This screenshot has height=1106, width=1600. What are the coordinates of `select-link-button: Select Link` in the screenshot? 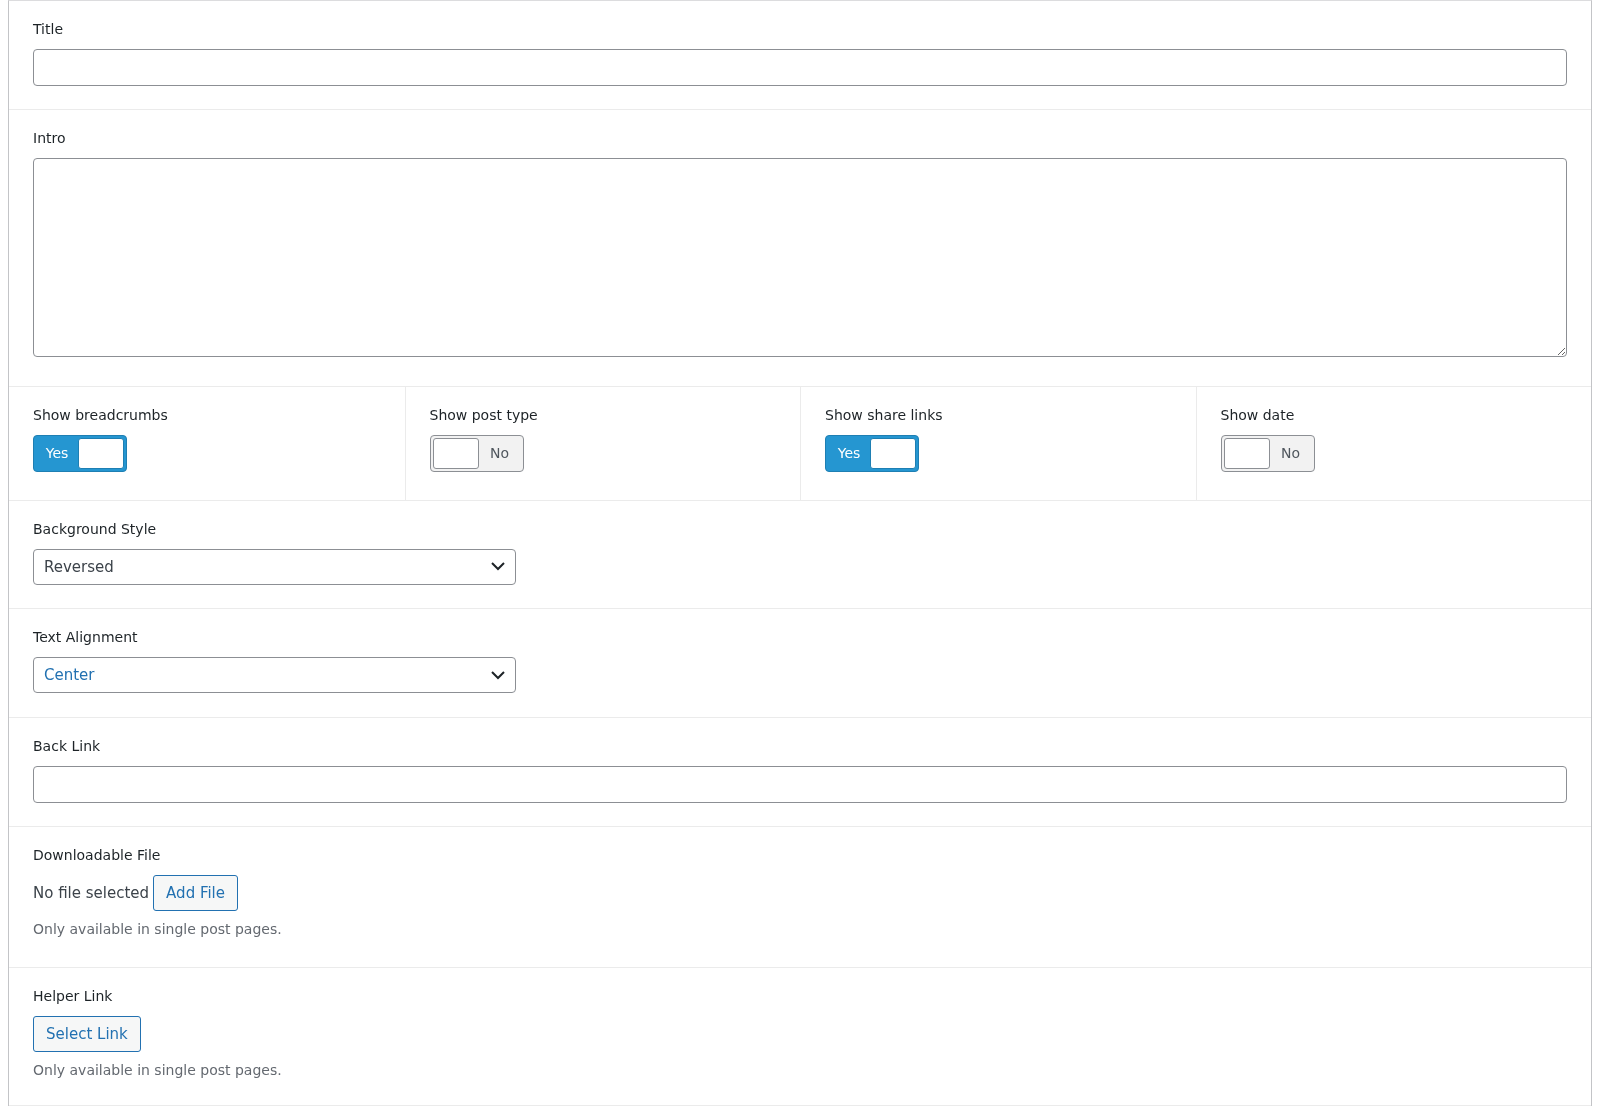 It's located at (87, 1034).